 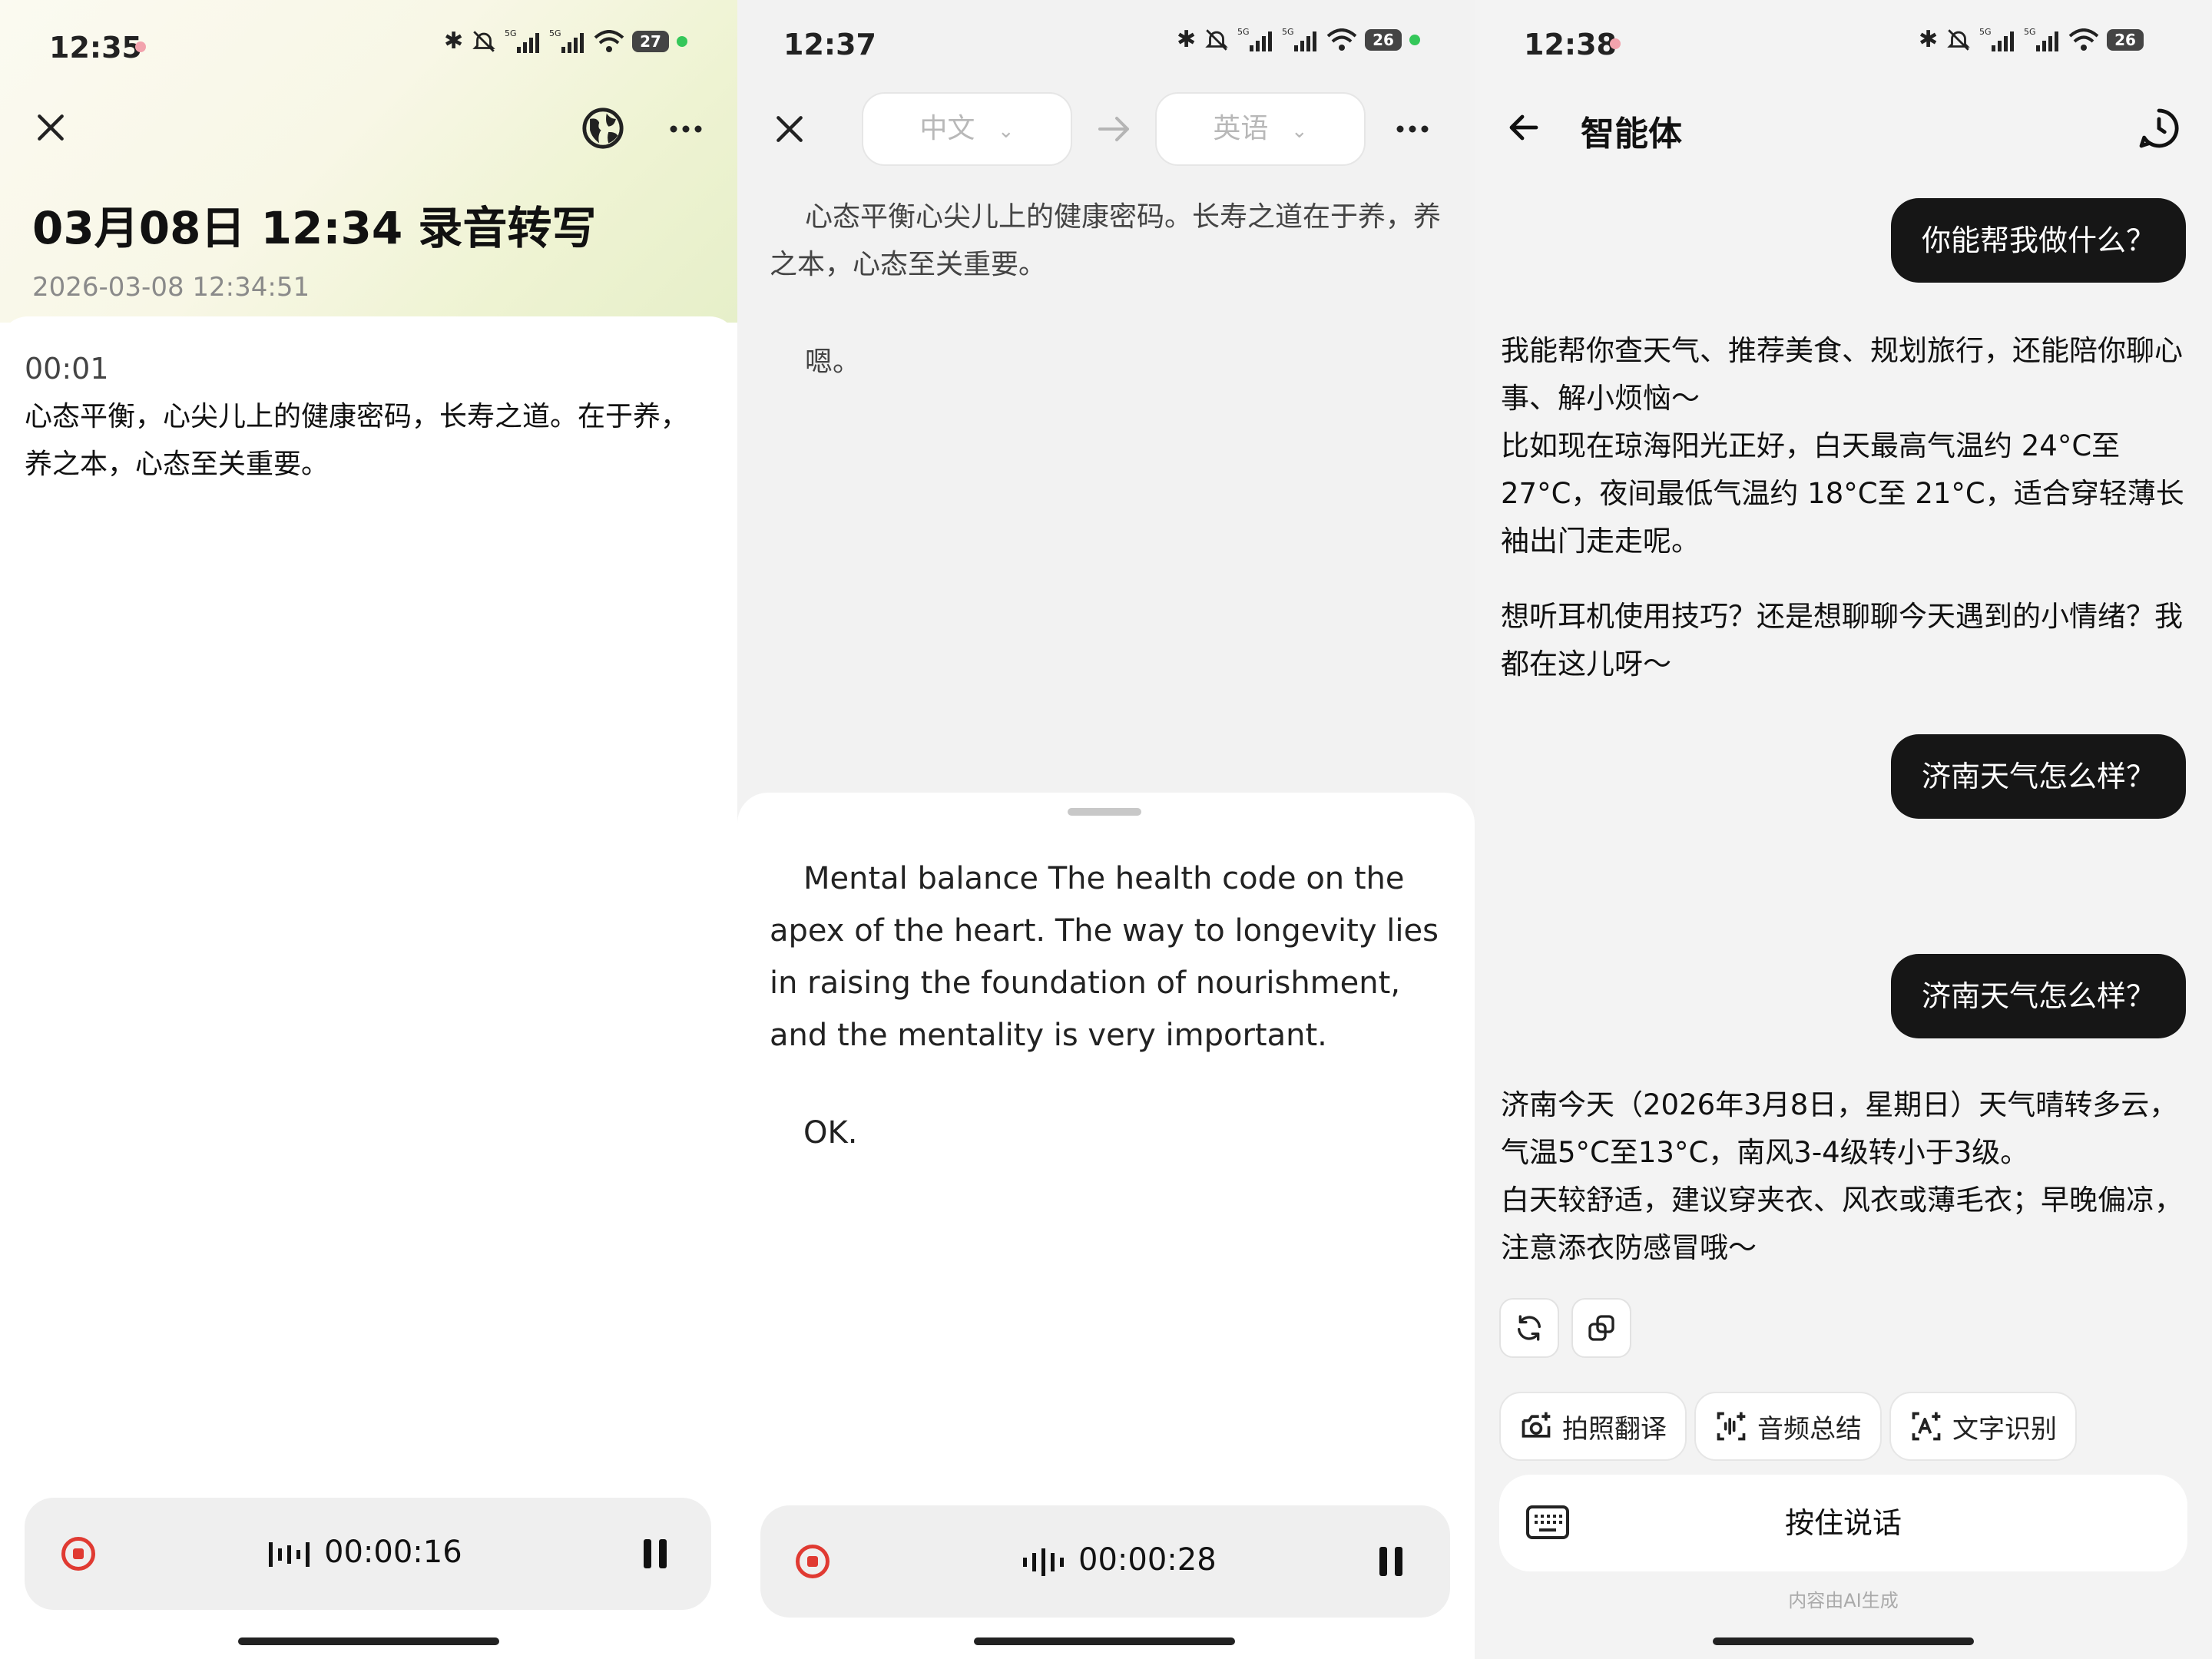 I want to click on status-time: 12:37, so click(x=829, y=44).